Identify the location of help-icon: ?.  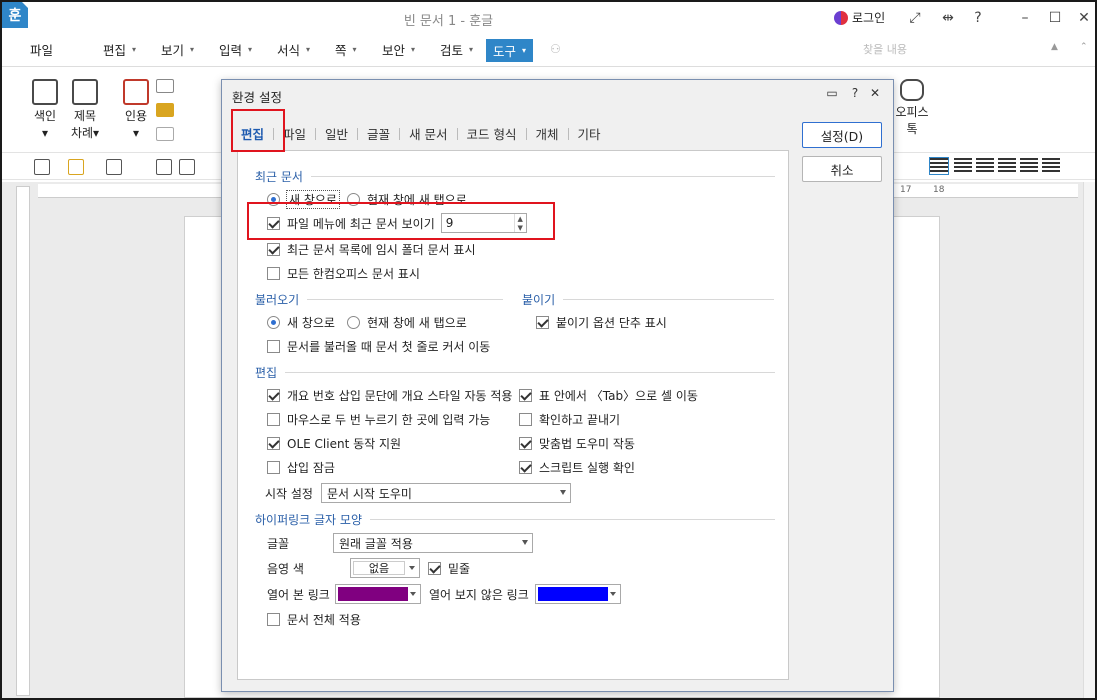
(978, 18).